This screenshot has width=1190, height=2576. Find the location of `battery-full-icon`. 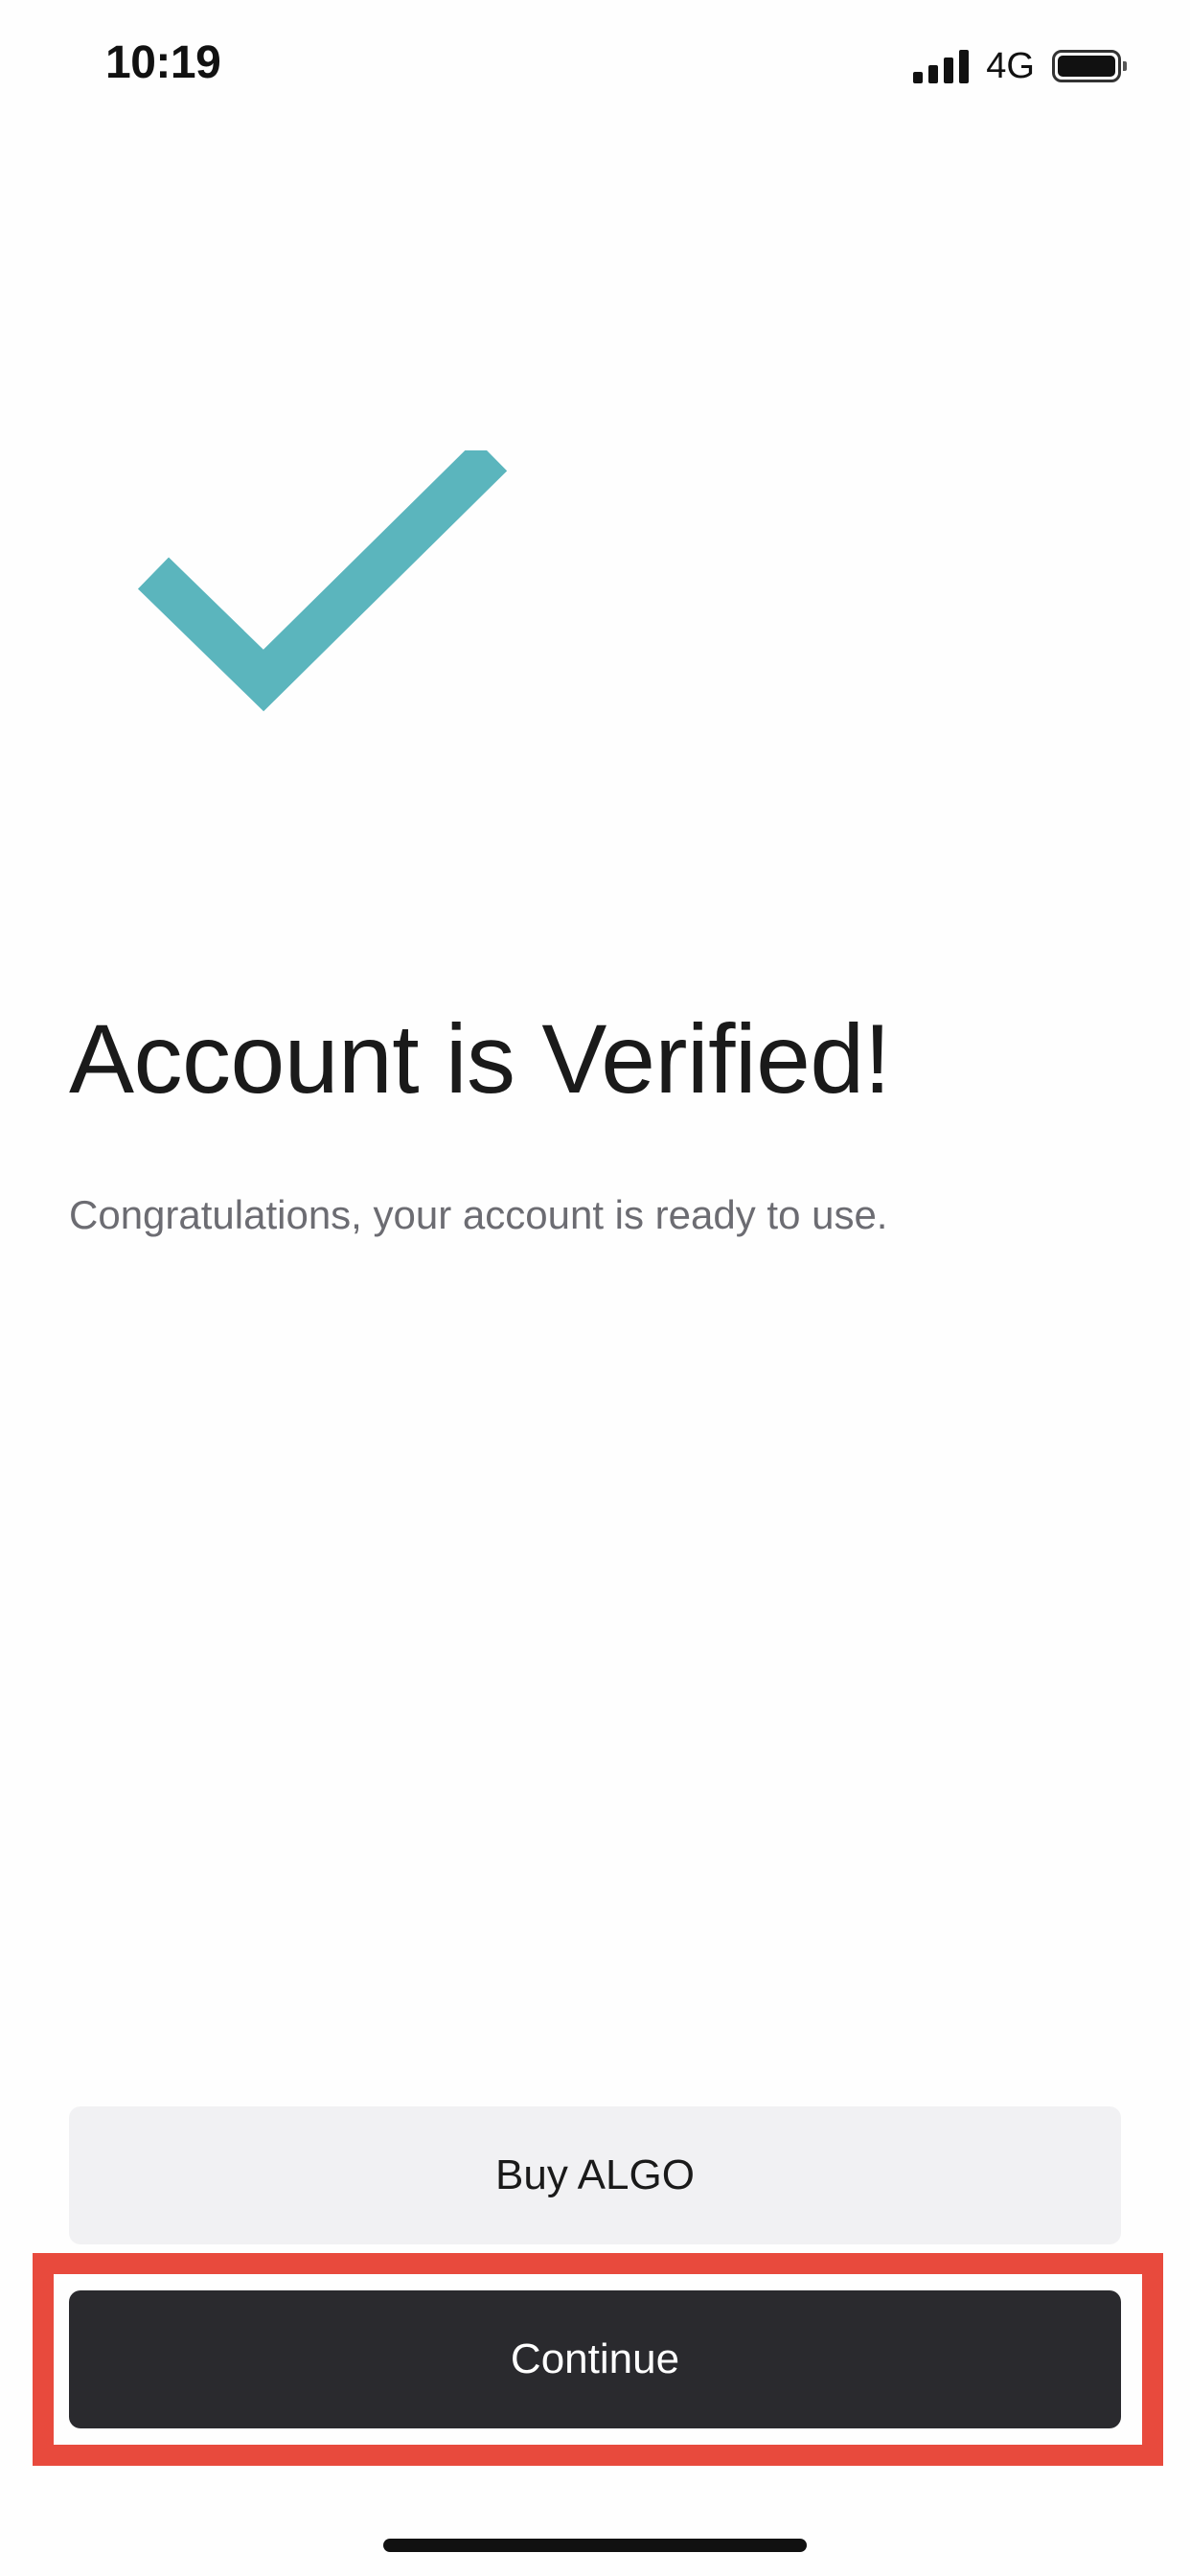

battery-full-icon is located at coordinates (1090, 66).